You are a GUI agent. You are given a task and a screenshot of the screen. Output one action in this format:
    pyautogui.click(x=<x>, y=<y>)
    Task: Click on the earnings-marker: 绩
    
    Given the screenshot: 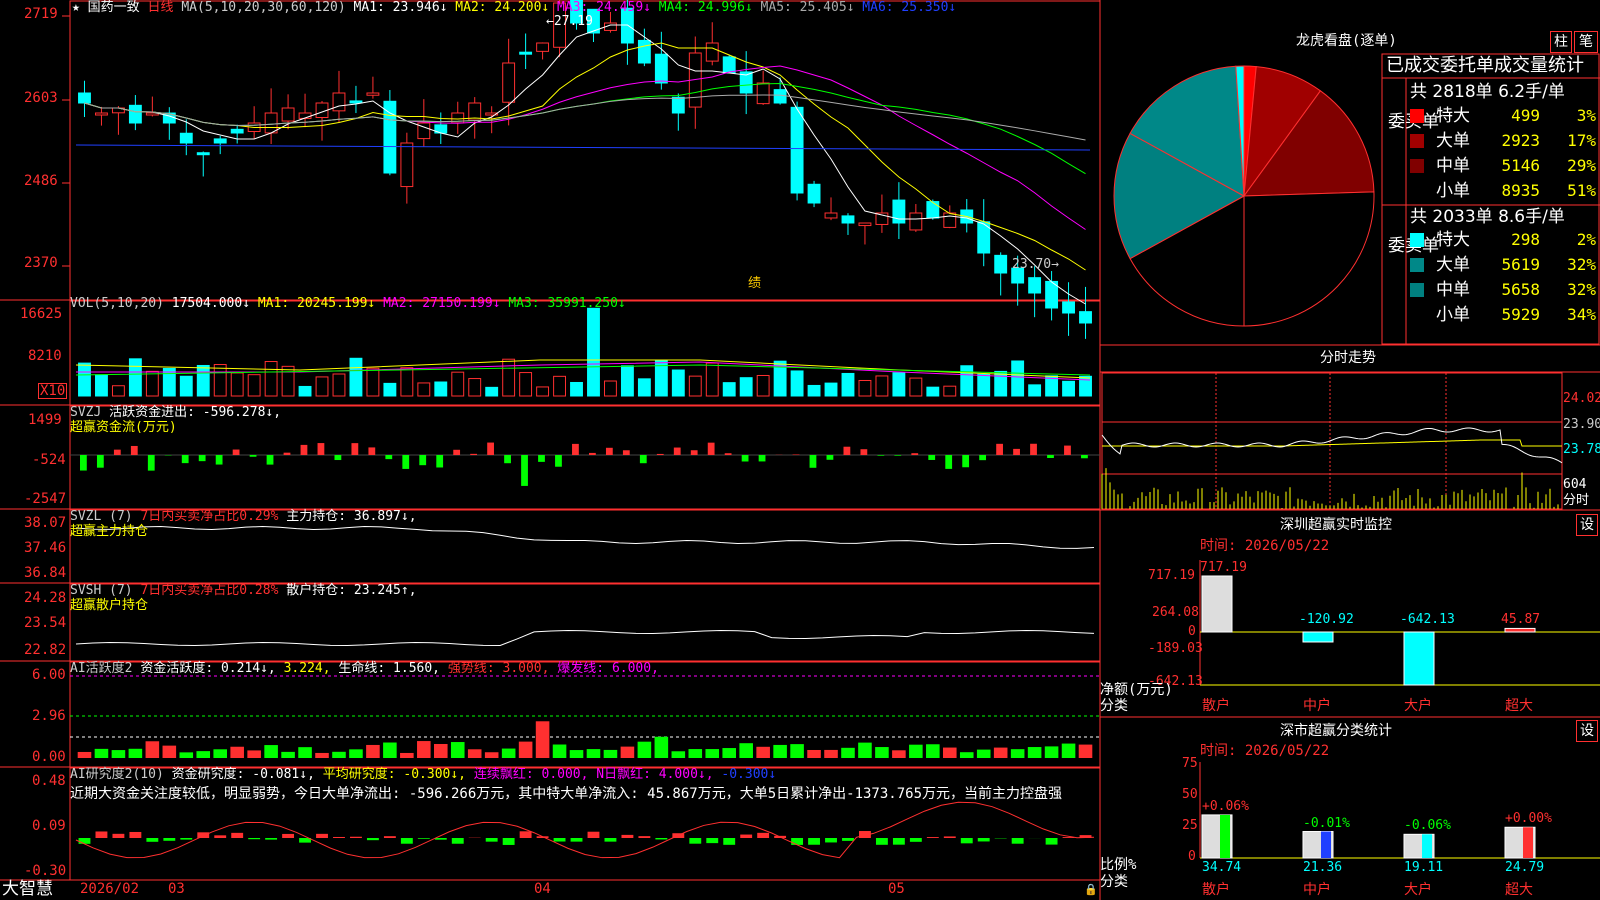 What is the action you would take?
    pyautogui.click(x=754, y=283)
    